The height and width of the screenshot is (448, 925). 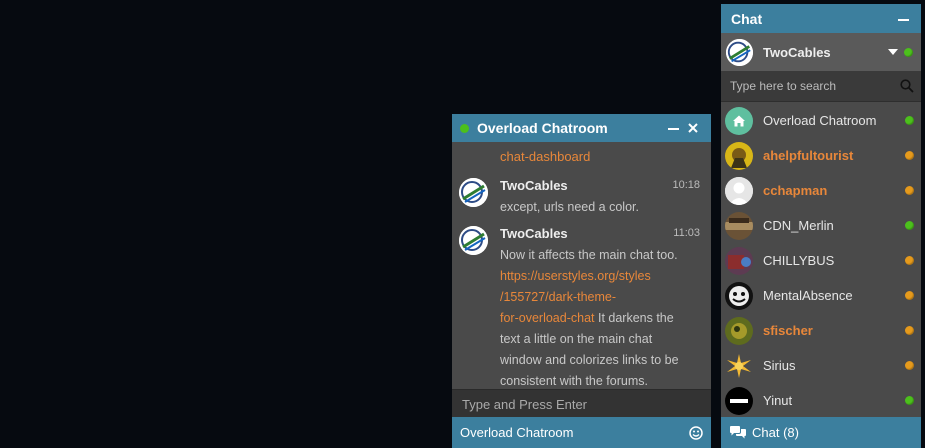 I want to click on current-user-name: TwoCables, so click(x=797, y=52).